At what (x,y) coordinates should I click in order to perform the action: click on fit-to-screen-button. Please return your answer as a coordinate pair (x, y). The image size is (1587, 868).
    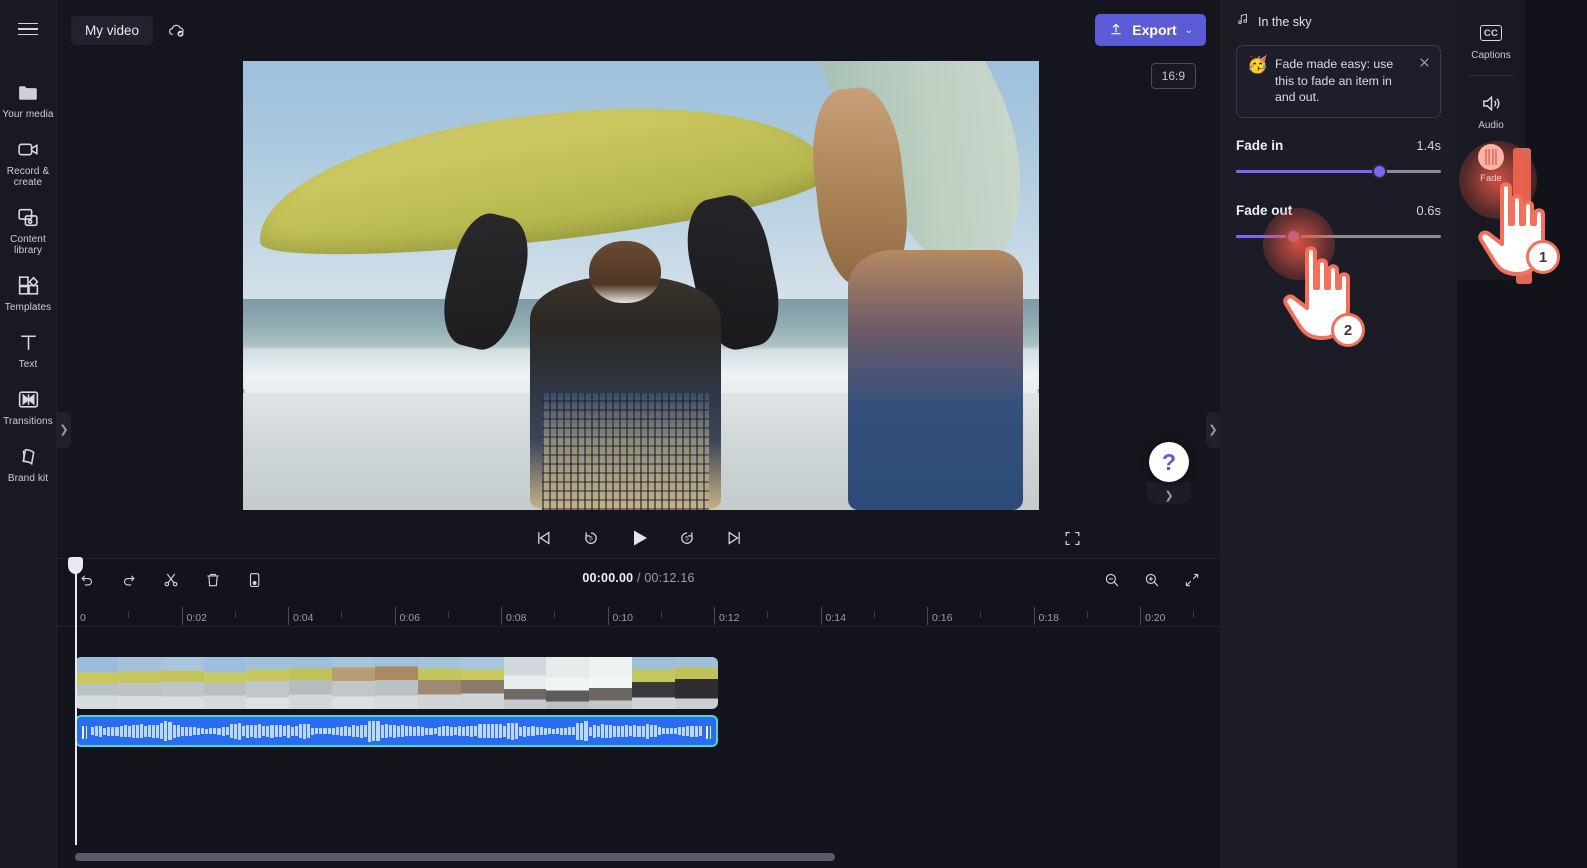
    Looking at the image, I should click on (1192, 580).